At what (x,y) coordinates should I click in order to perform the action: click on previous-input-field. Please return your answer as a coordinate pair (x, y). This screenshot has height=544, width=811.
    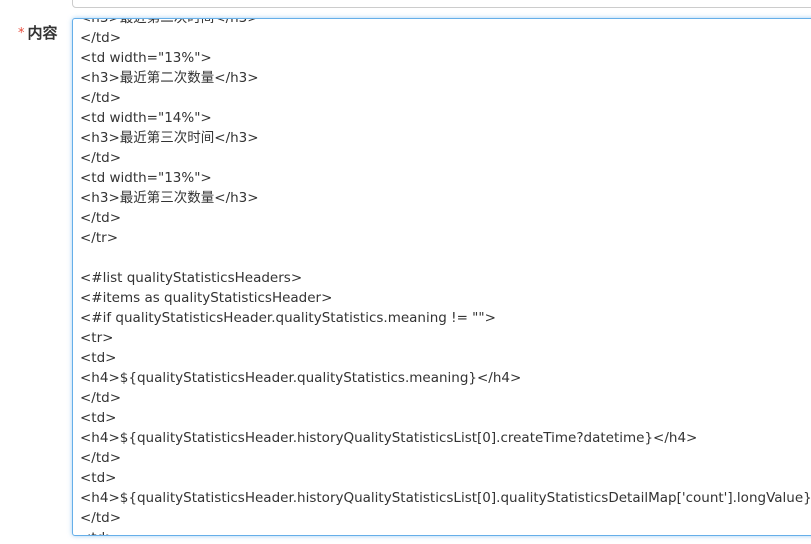
    Looking at the image, I should click on (441, 4).